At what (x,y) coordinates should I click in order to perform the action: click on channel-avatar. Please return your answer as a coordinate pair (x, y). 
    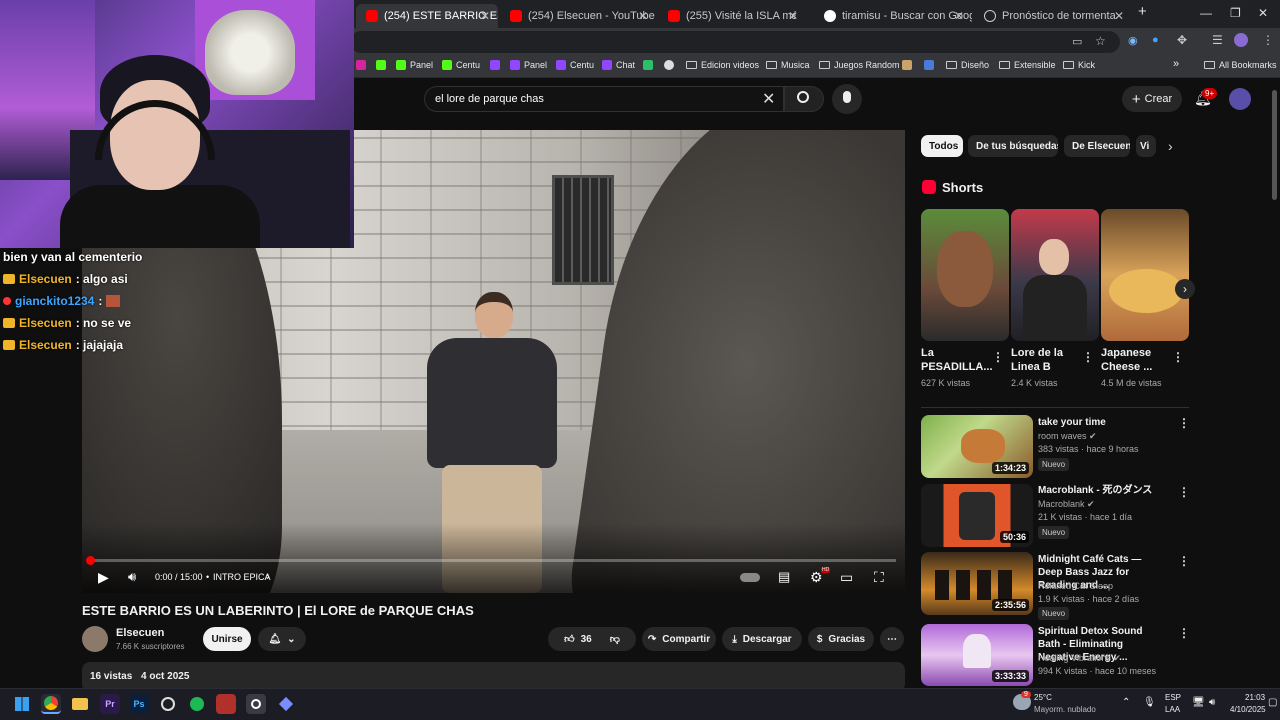
    Looking at the image, I should click on (95, 639).